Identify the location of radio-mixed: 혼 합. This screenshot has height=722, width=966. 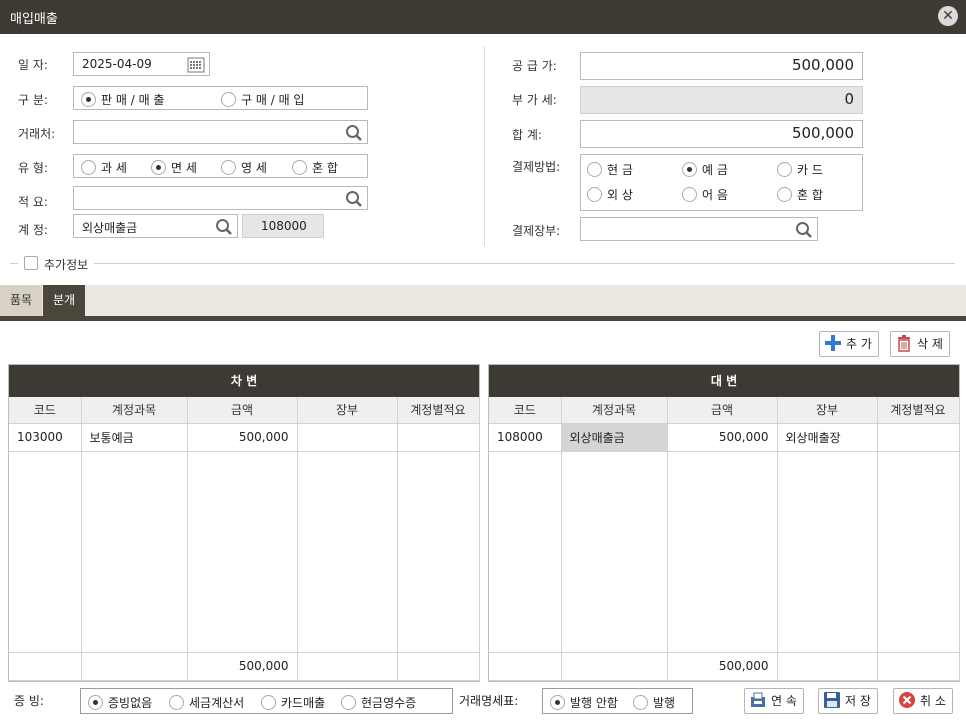
(315, 167).